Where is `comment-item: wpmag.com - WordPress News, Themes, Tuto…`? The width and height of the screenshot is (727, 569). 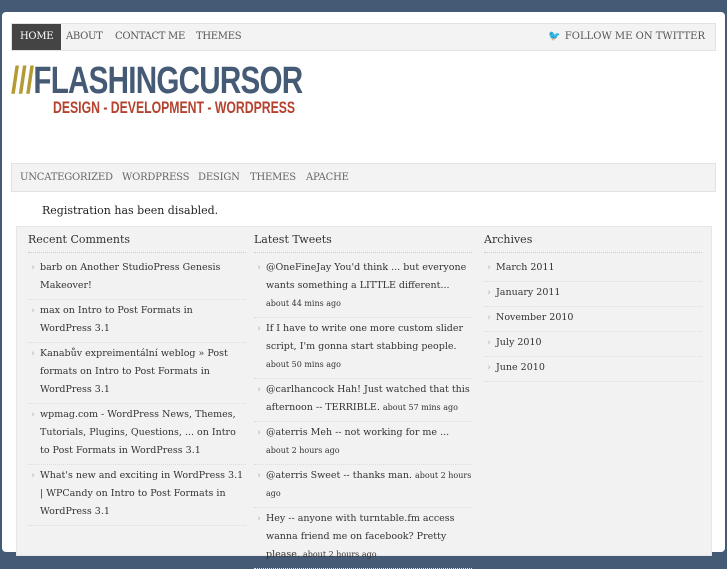 comment-item: wpmag.com - WordPress News, Themes, Tuto… is located at coordinates (137, 434).